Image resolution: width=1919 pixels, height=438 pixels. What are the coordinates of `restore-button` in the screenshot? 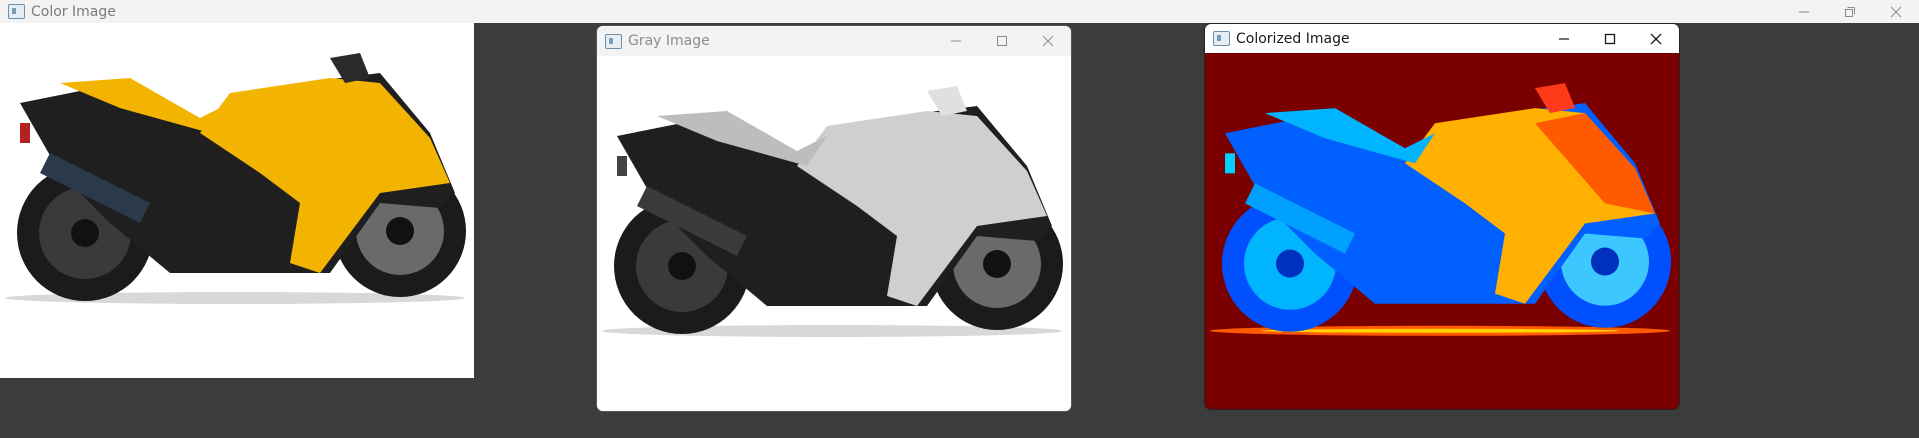 It's located at (1850, 11).